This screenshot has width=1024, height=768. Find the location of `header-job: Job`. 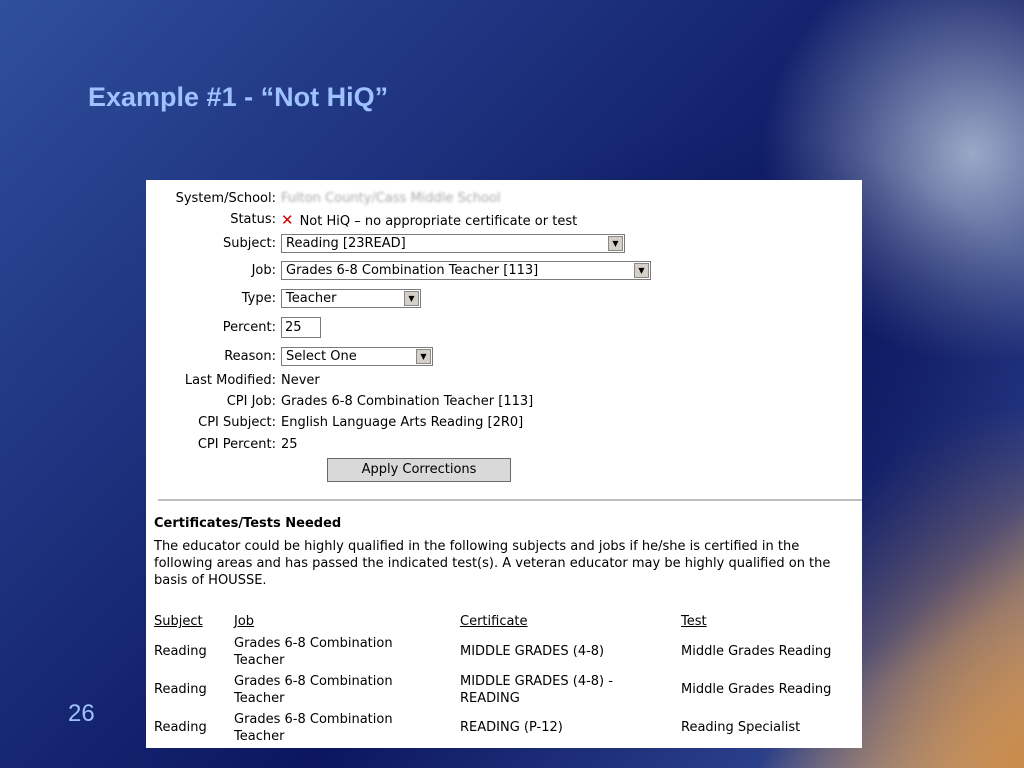

header-job: Job is located at coordinates (244, 621).